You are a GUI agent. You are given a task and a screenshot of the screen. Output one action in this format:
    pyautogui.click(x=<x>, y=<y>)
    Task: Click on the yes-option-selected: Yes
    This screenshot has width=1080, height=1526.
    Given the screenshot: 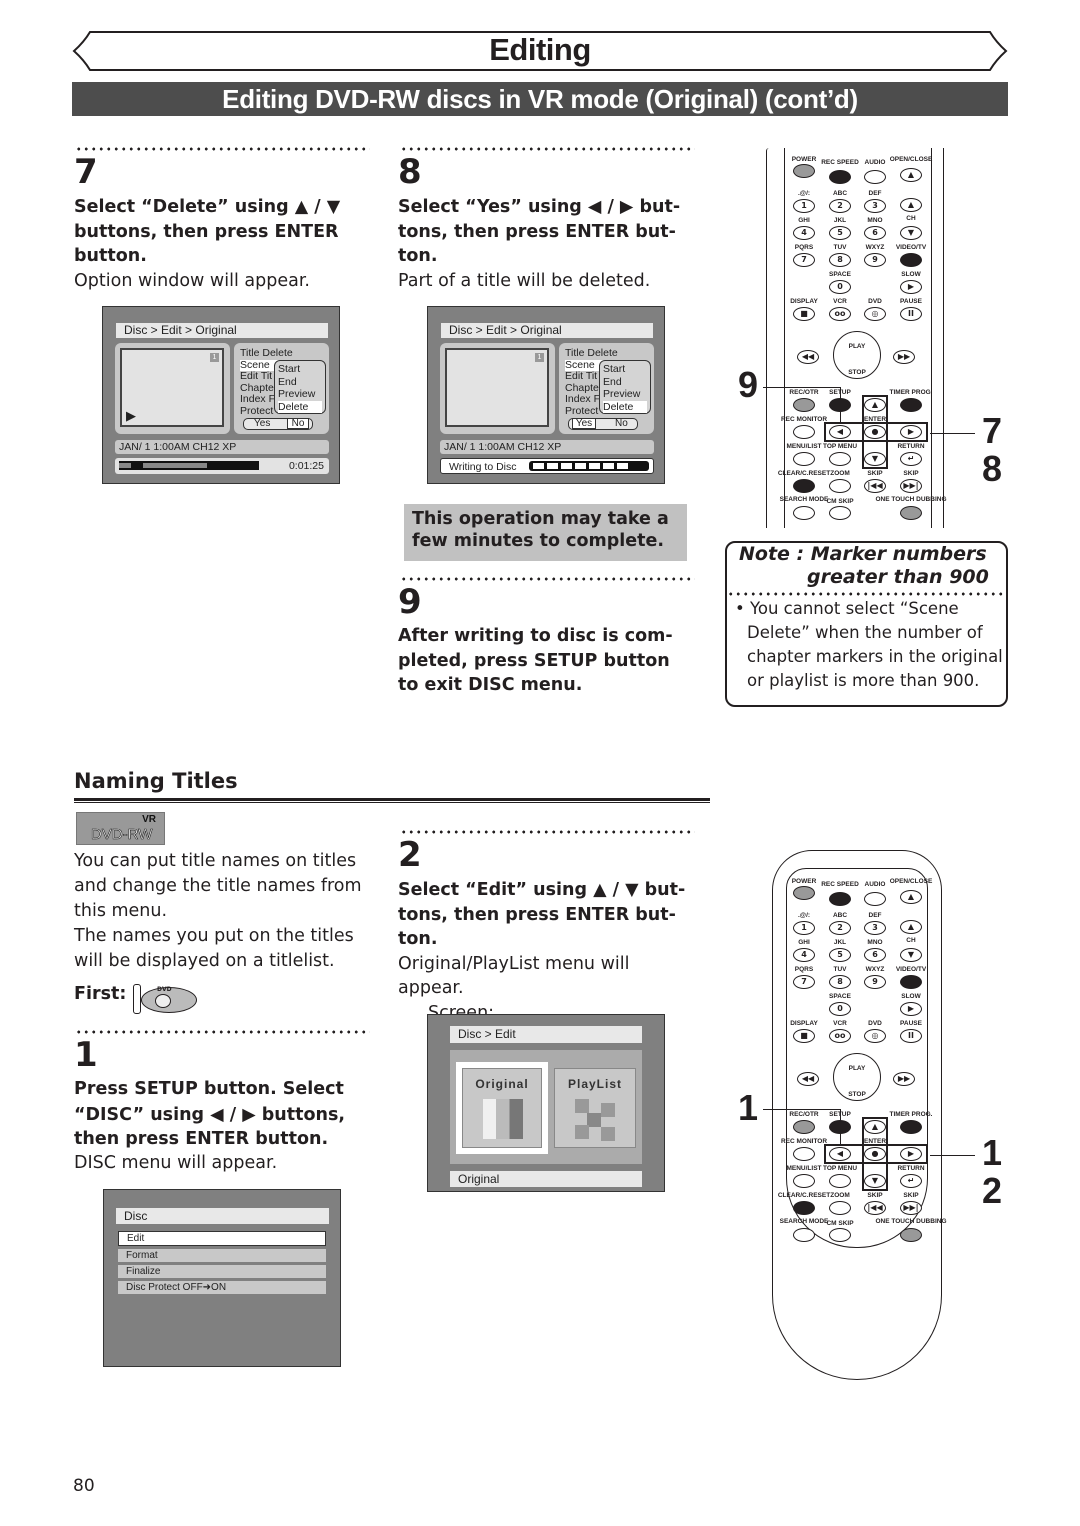 What is the action you would take?
    pyautogui.click(x=584, y=423)
    